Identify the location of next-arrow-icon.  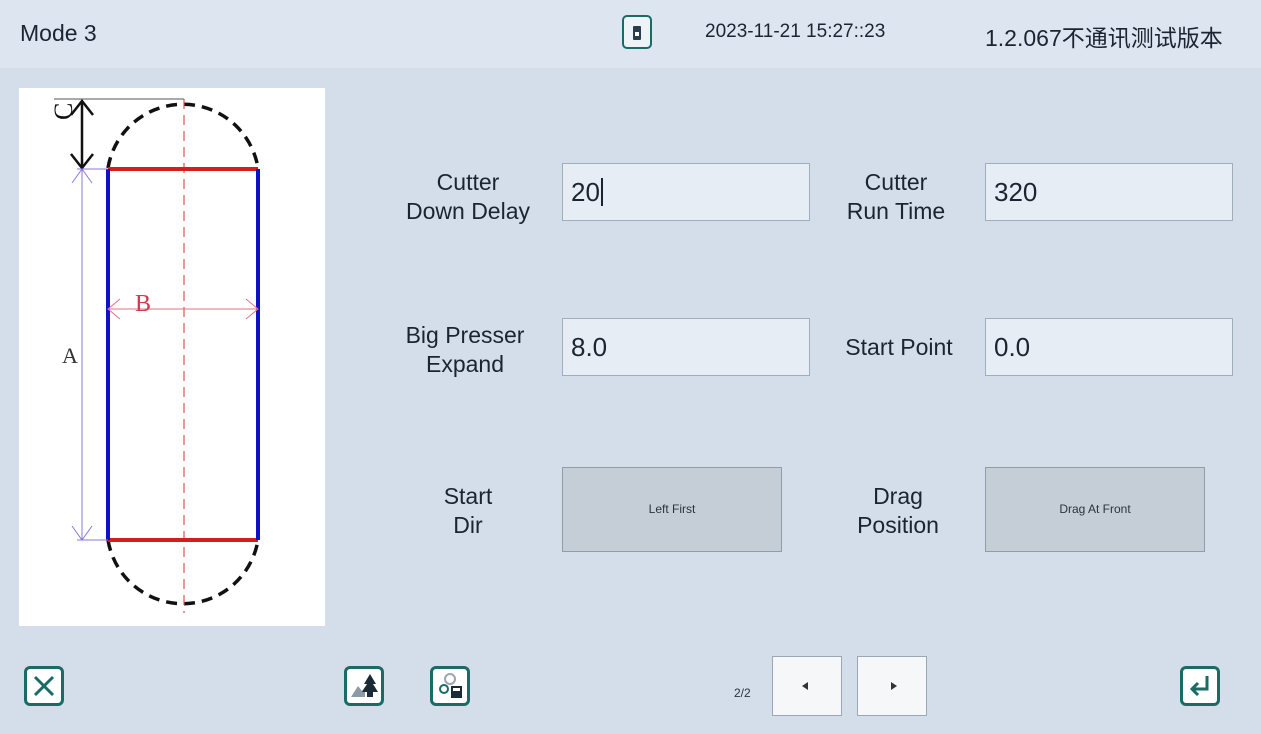
(894, 686).